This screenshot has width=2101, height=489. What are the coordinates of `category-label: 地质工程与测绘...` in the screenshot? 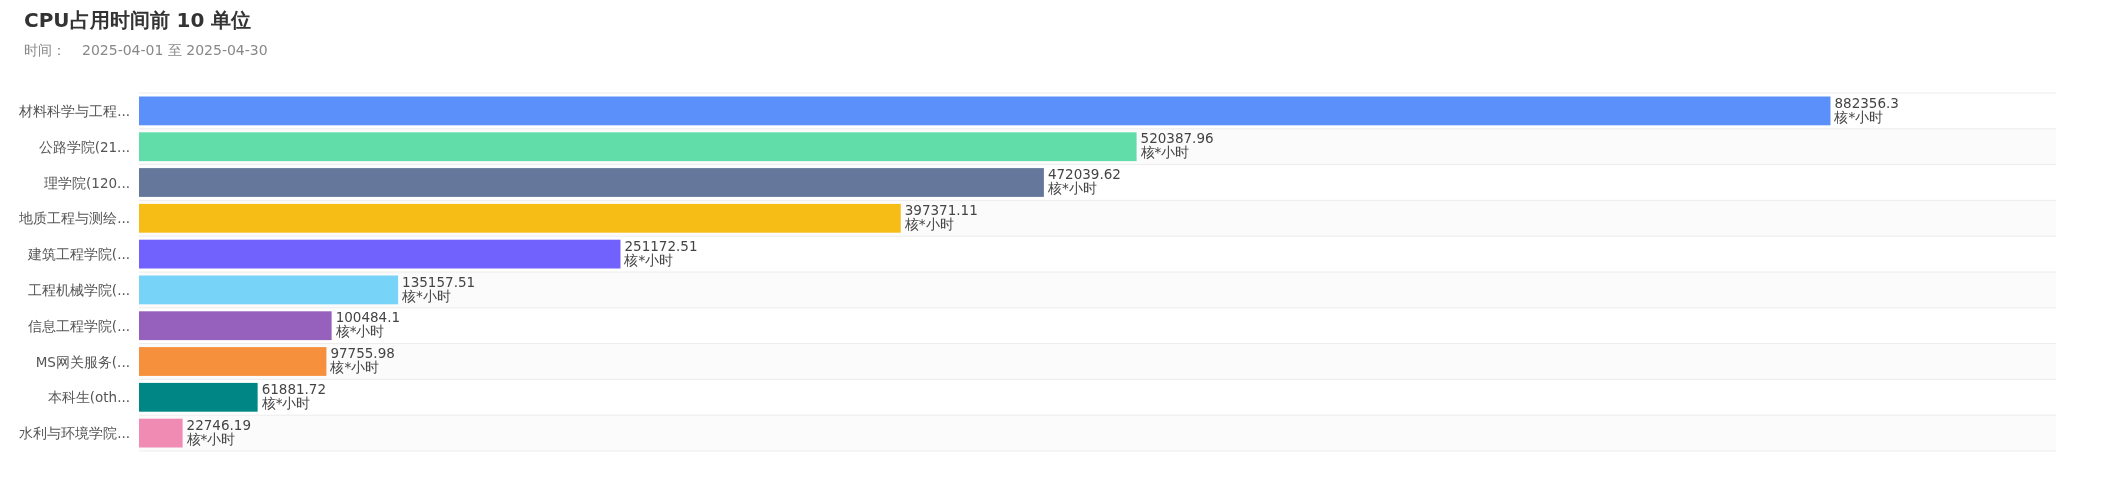 It's located at (74, 218).